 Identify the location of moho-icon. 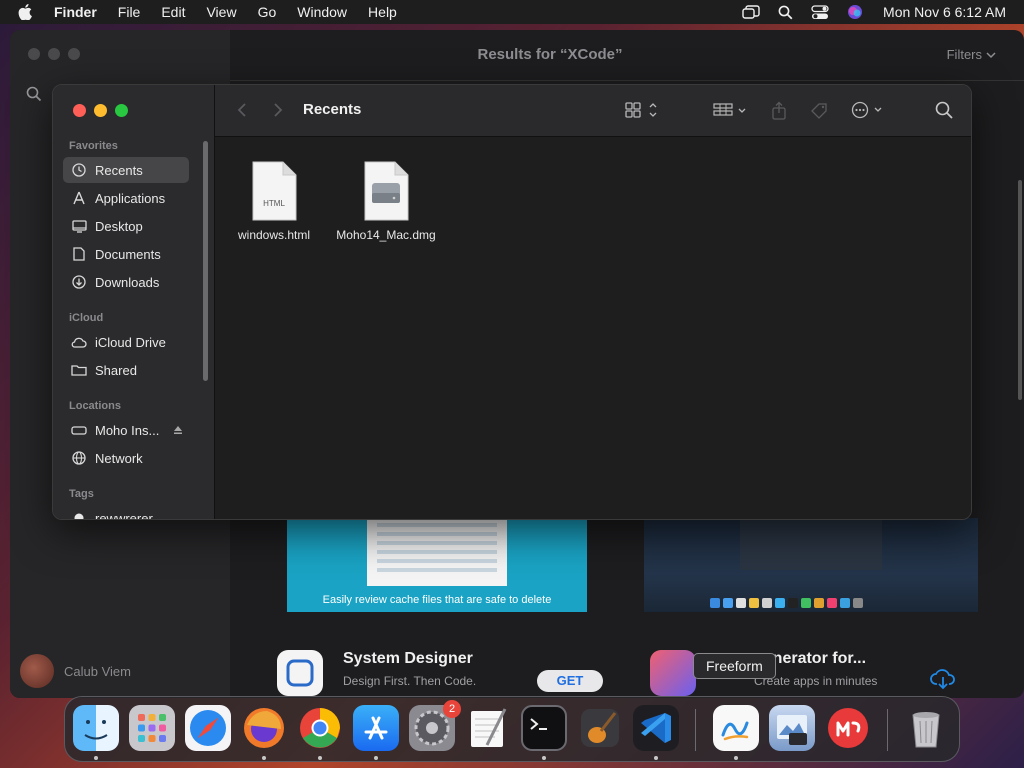
(848, 728).